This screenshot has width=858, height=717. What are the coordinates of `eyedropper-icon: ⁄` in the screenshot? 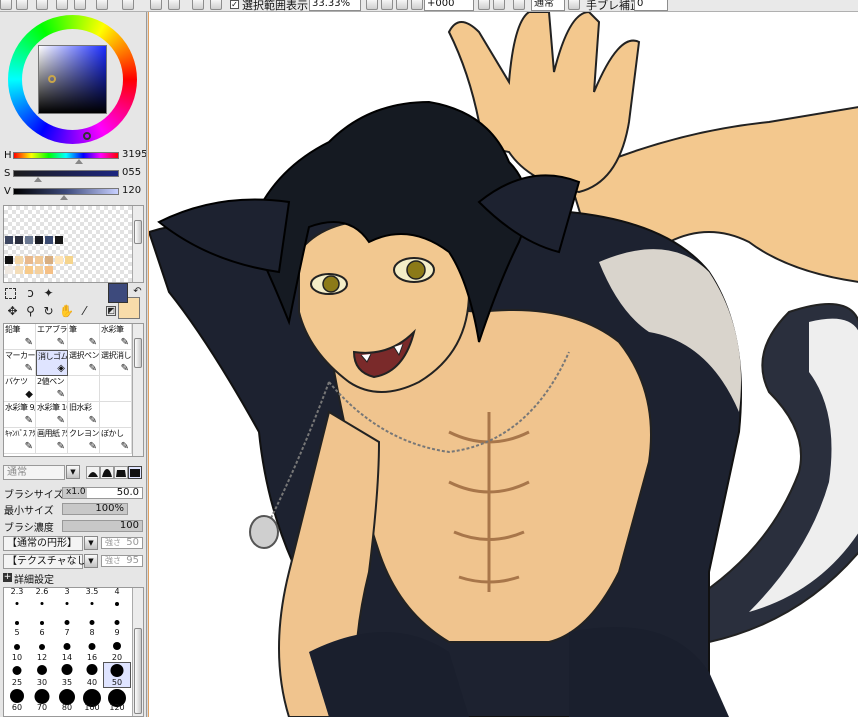 It's located at (84, 311).